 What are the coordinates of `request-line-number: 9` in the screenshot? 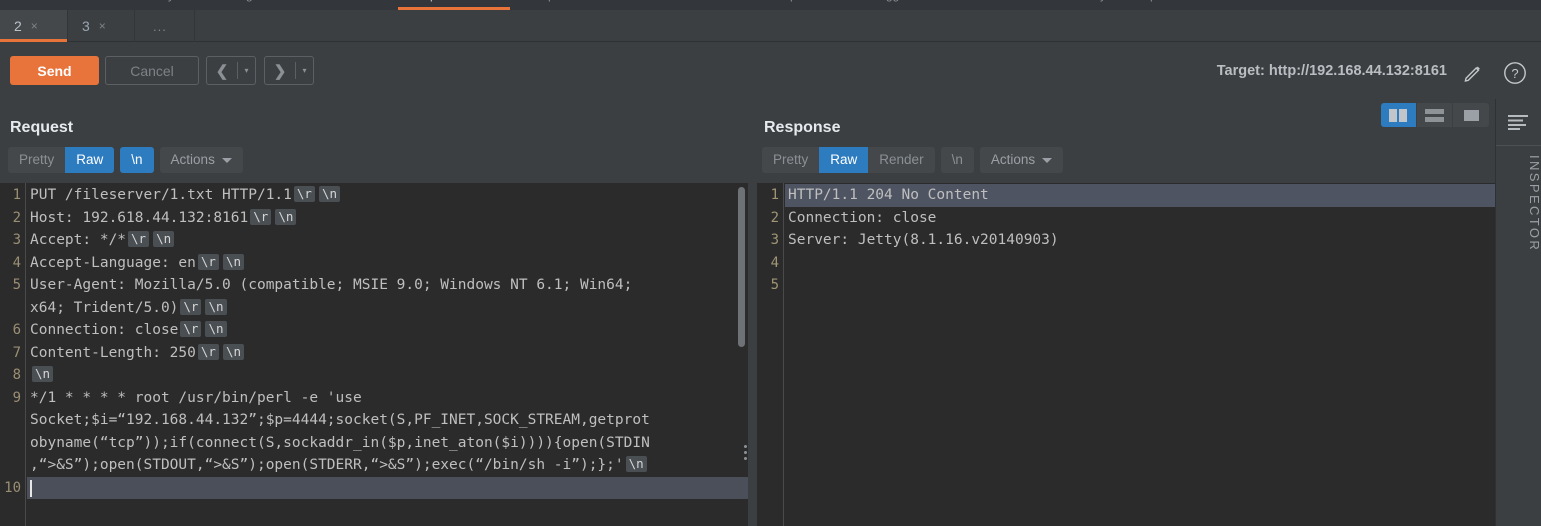 It's located at (16, 397).